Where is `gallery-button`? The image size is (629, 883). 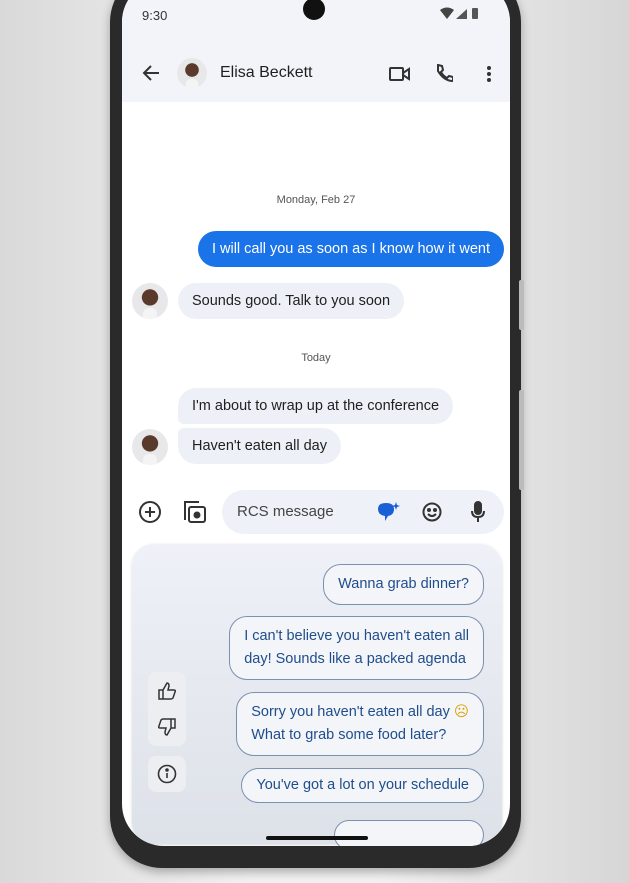 gallery-button is located at coordinates (195, 512).